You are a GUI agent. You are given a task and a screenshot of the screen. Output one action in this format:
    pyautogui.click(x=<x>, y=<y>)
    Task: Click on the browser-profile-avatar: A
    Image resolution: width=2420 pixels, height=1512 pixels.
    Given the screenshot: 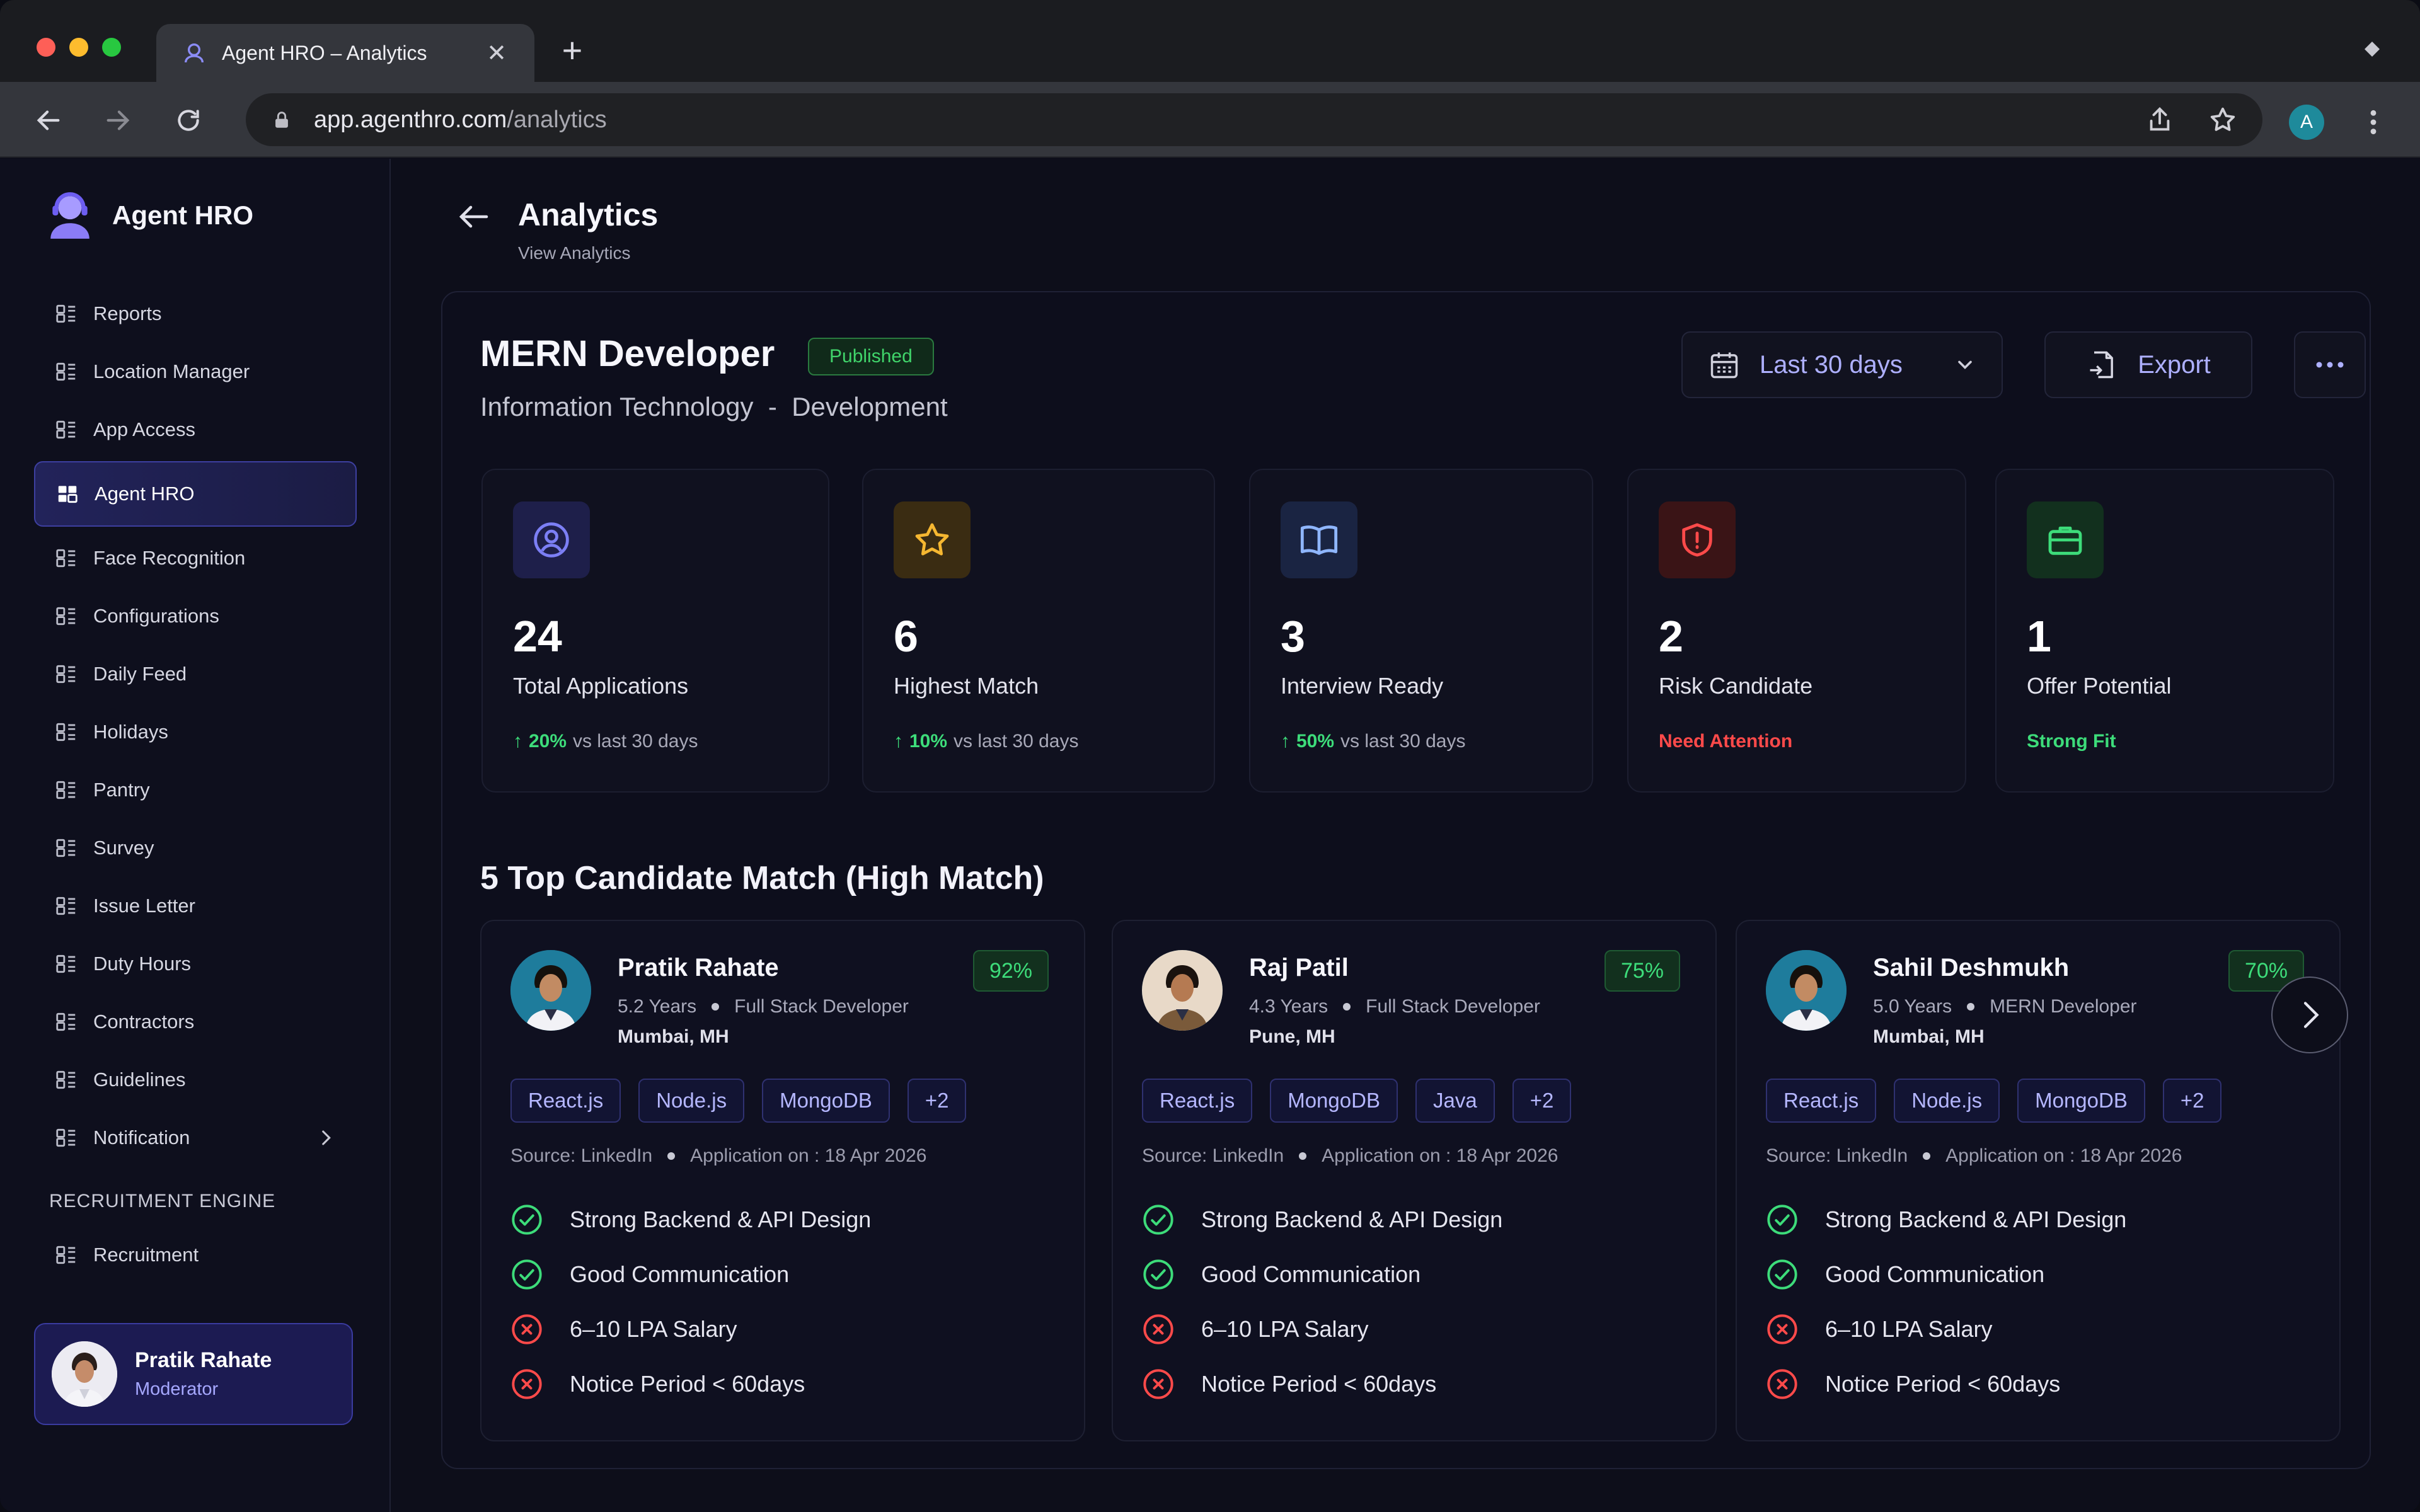 What is the action you would take?
    pyautogui.click(x=2306, y=122)
    